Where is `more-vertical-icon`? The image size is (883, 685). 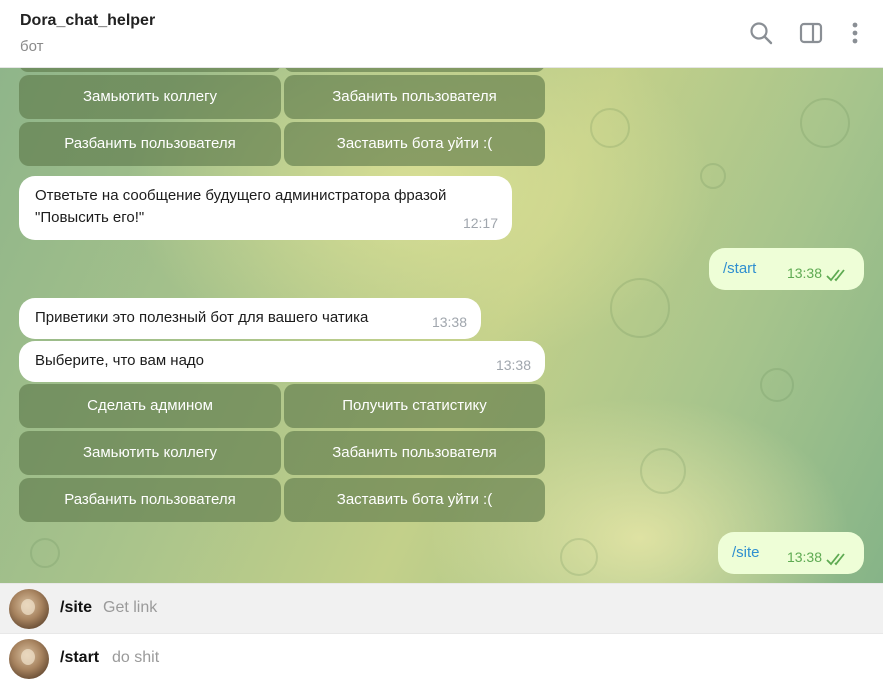
more-vertical-icon is located at coordinates (855, 33).